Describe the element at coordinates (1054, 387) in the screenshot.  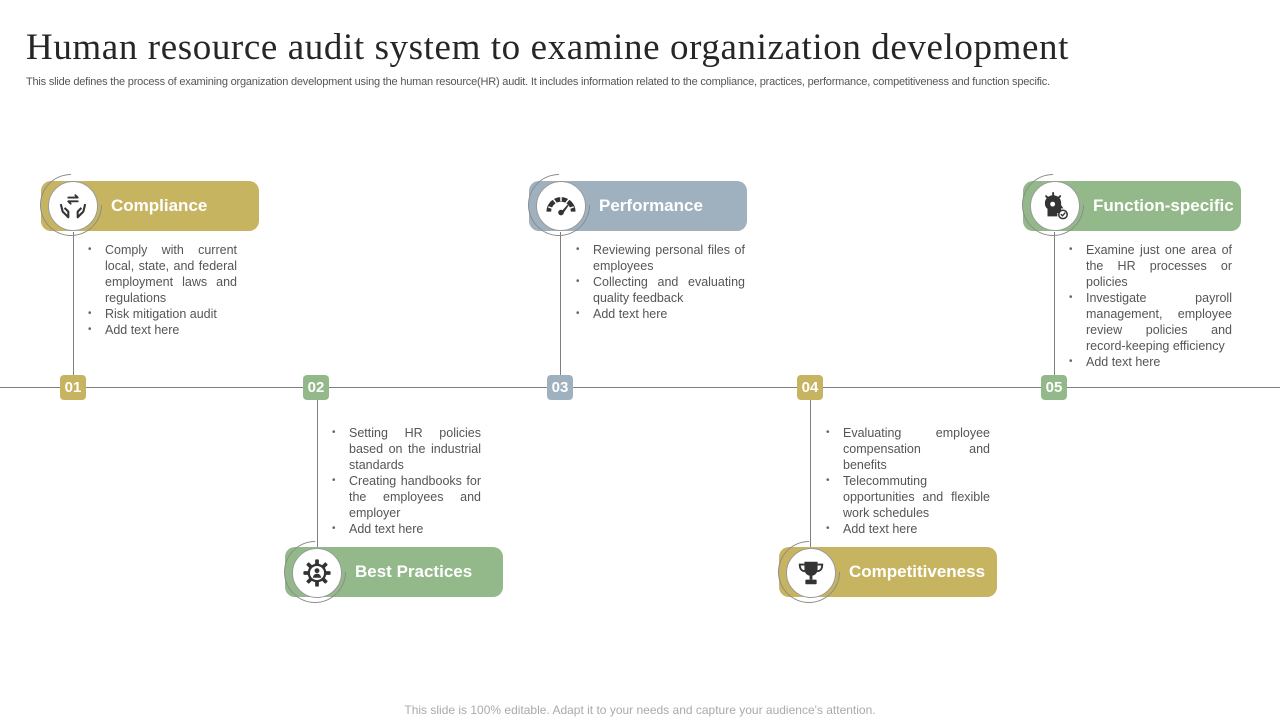
I see `step-05-number: 05` at that location.